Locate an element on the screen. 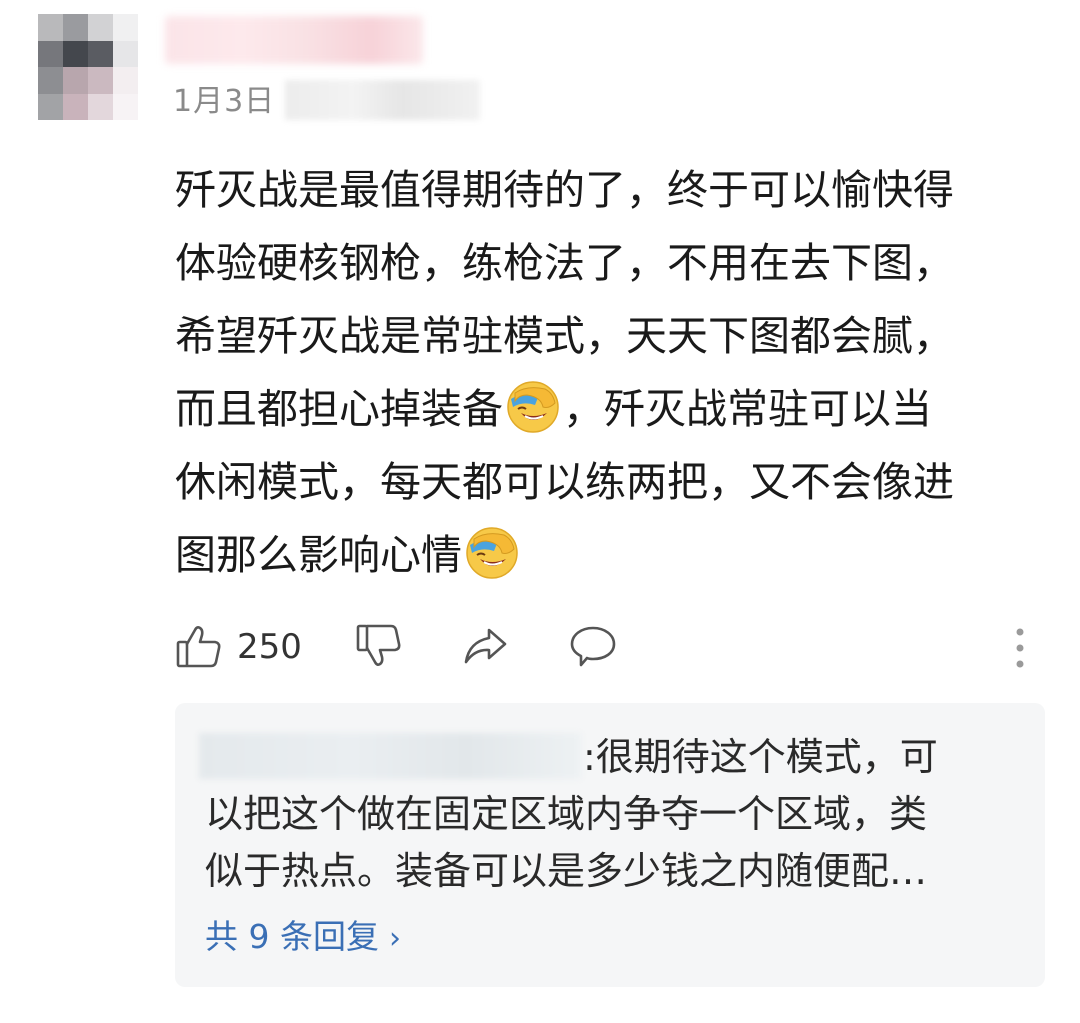  like-count: 250 is located at coordinates (269, 647).